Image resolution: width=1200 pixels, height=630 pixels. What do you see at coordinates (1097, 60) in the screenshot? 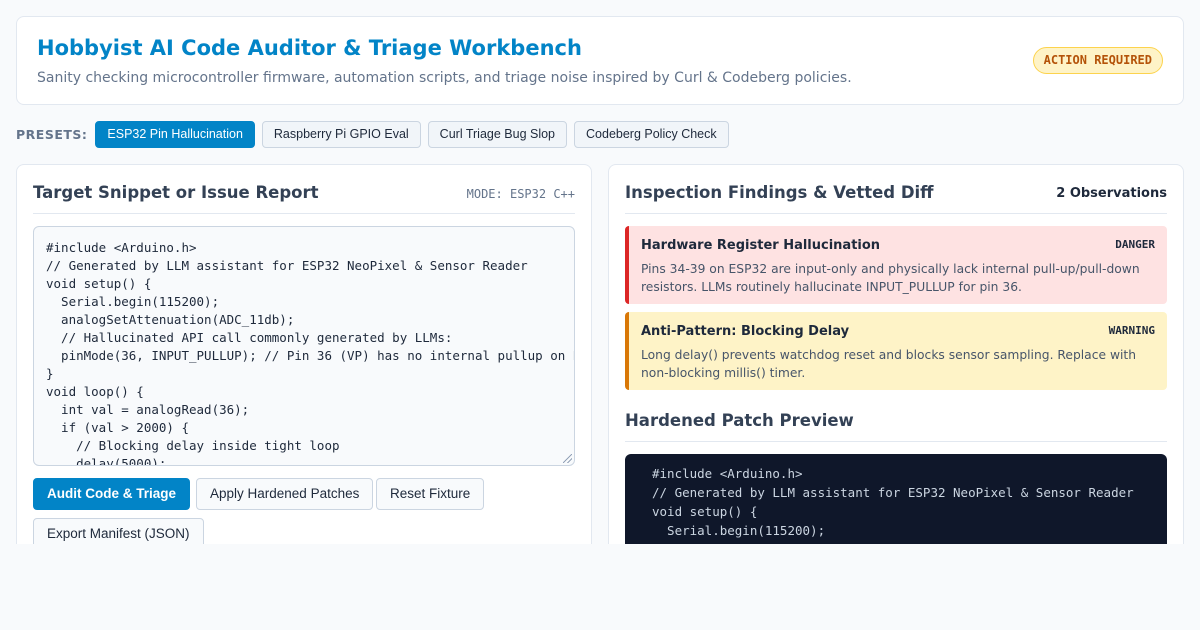
I see `status-badge: ACTION REQUIRED` at bounding box center [1097, 60].